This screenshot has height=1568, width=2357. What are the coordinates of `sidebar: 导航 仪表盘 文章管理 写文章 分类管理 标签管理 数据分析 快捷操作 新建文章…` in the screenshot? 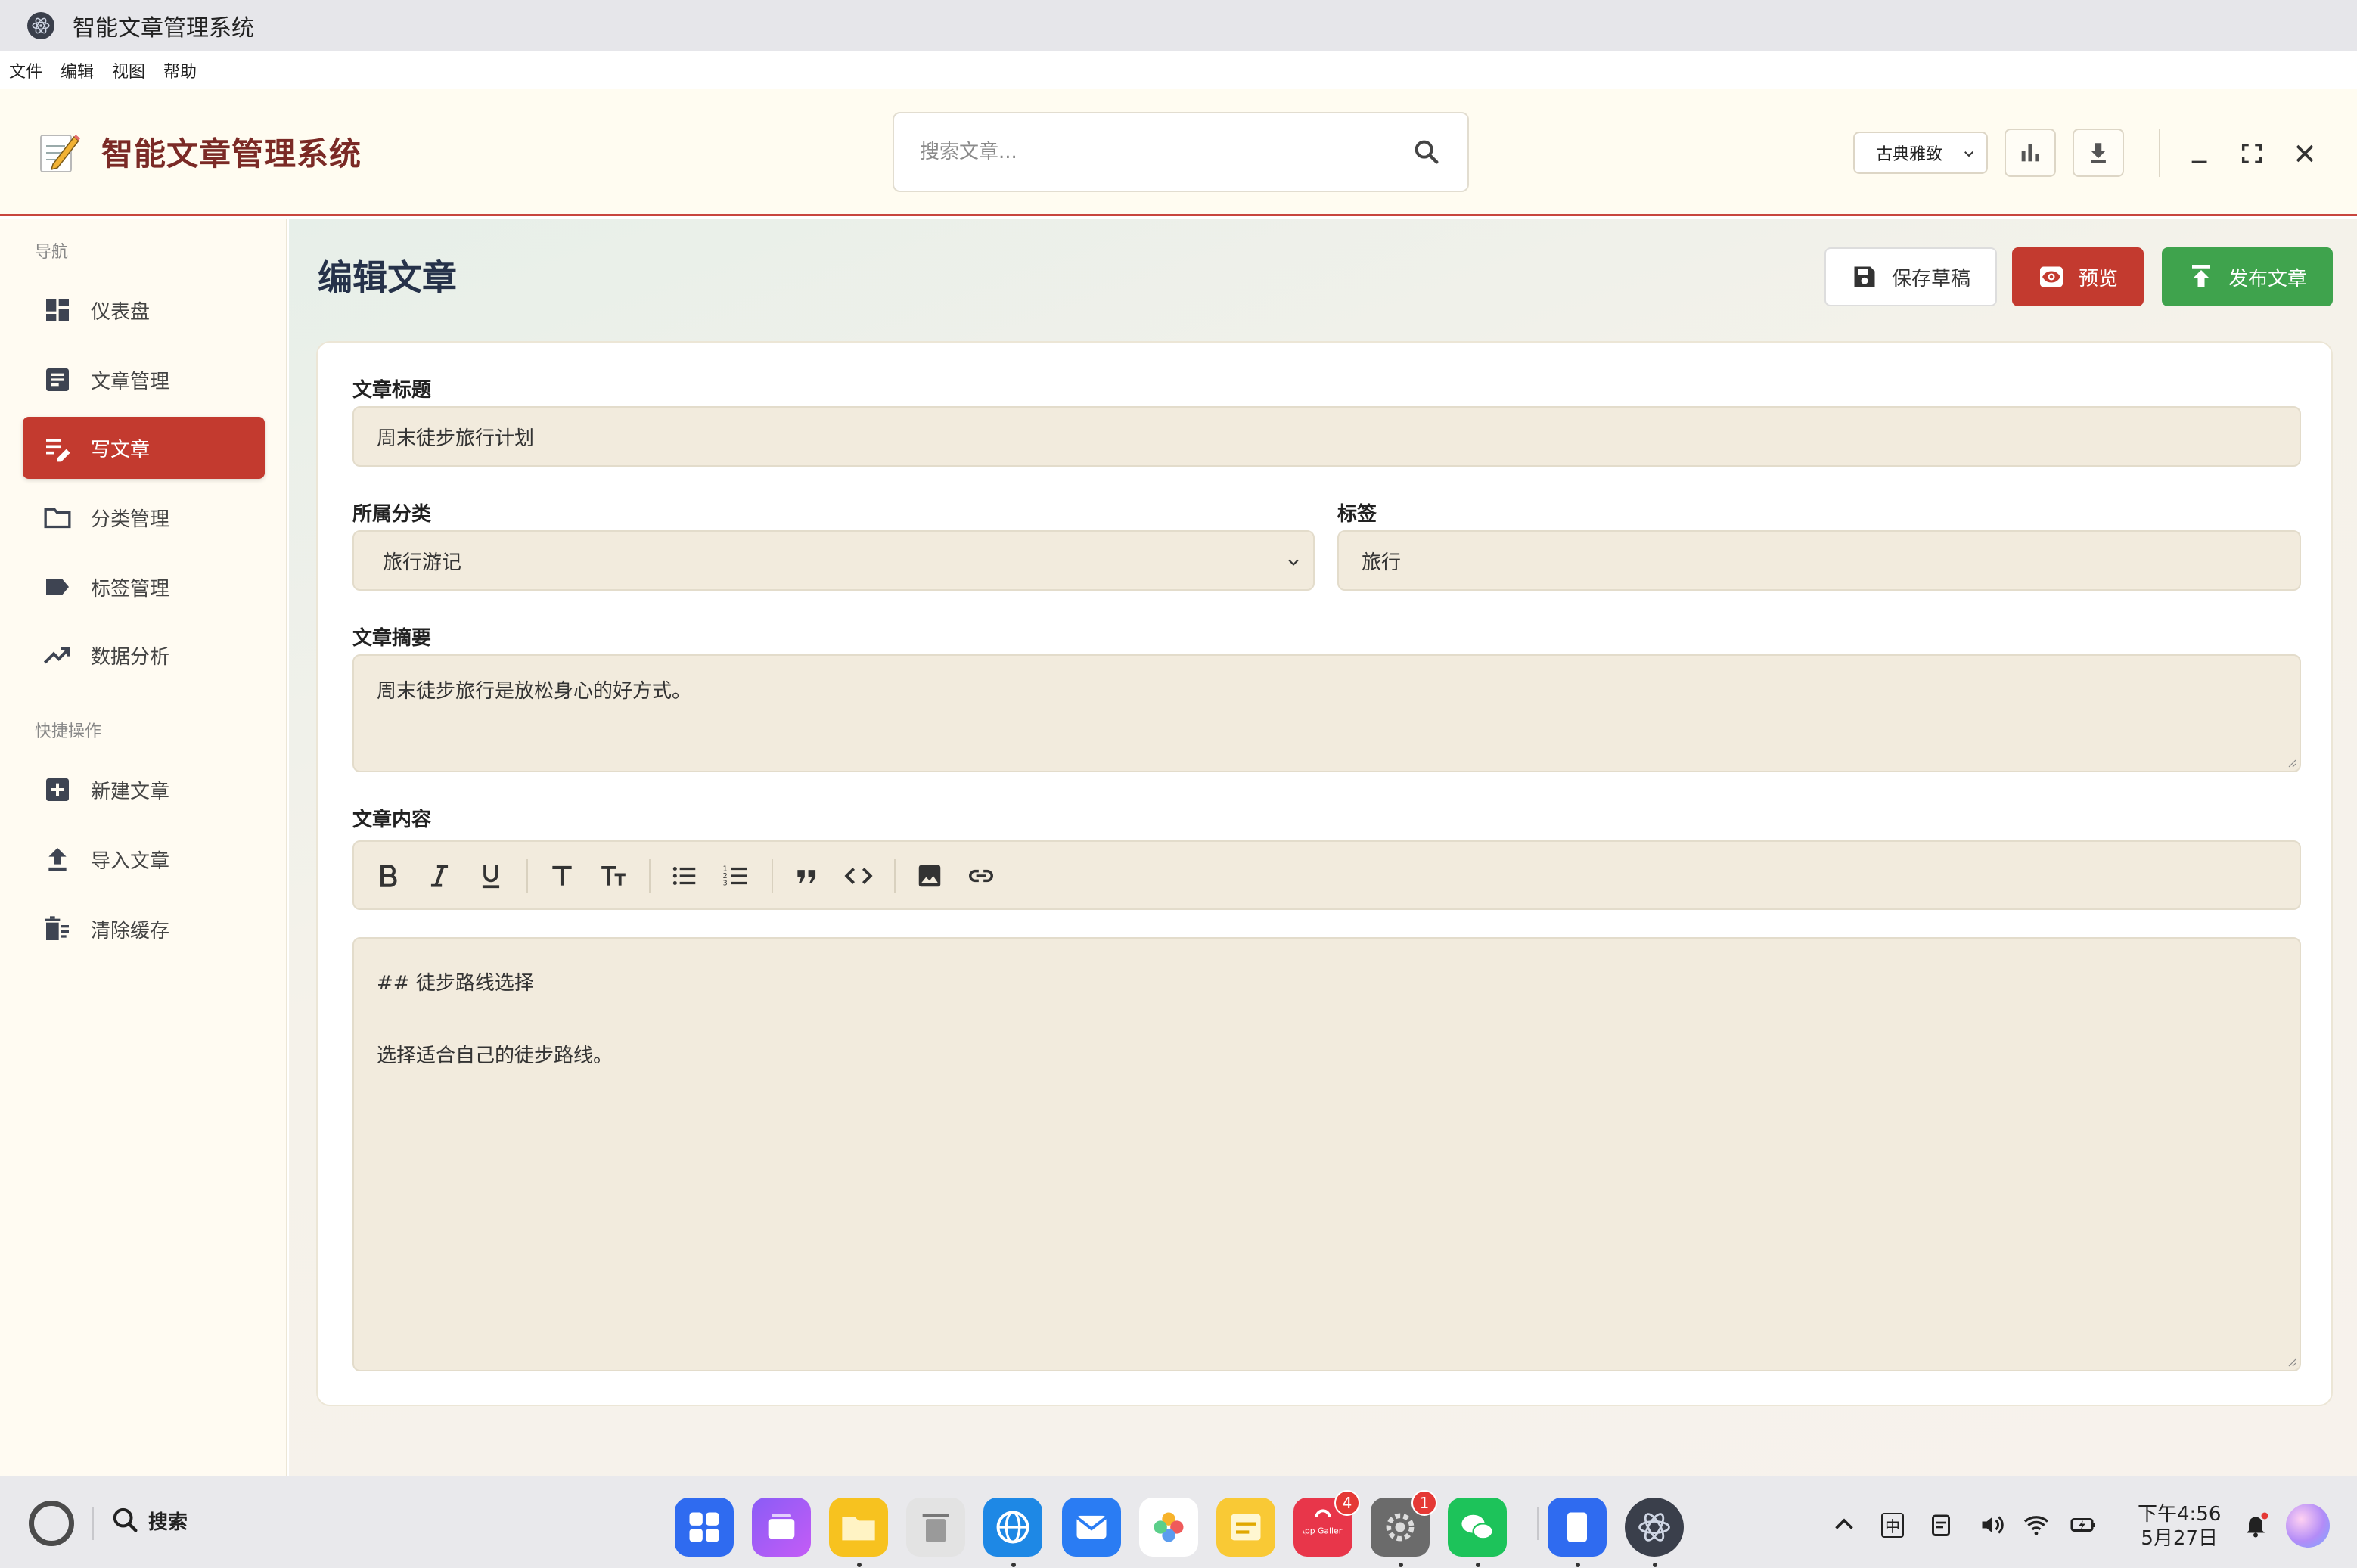 It's located at (143, 848).